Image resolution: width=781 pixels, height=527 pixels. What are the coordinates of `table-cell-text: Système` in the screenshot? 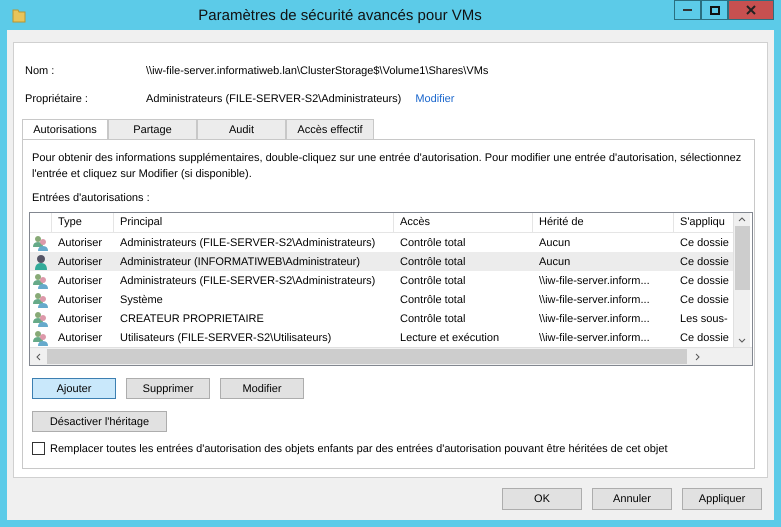 It's located at (141, 300).